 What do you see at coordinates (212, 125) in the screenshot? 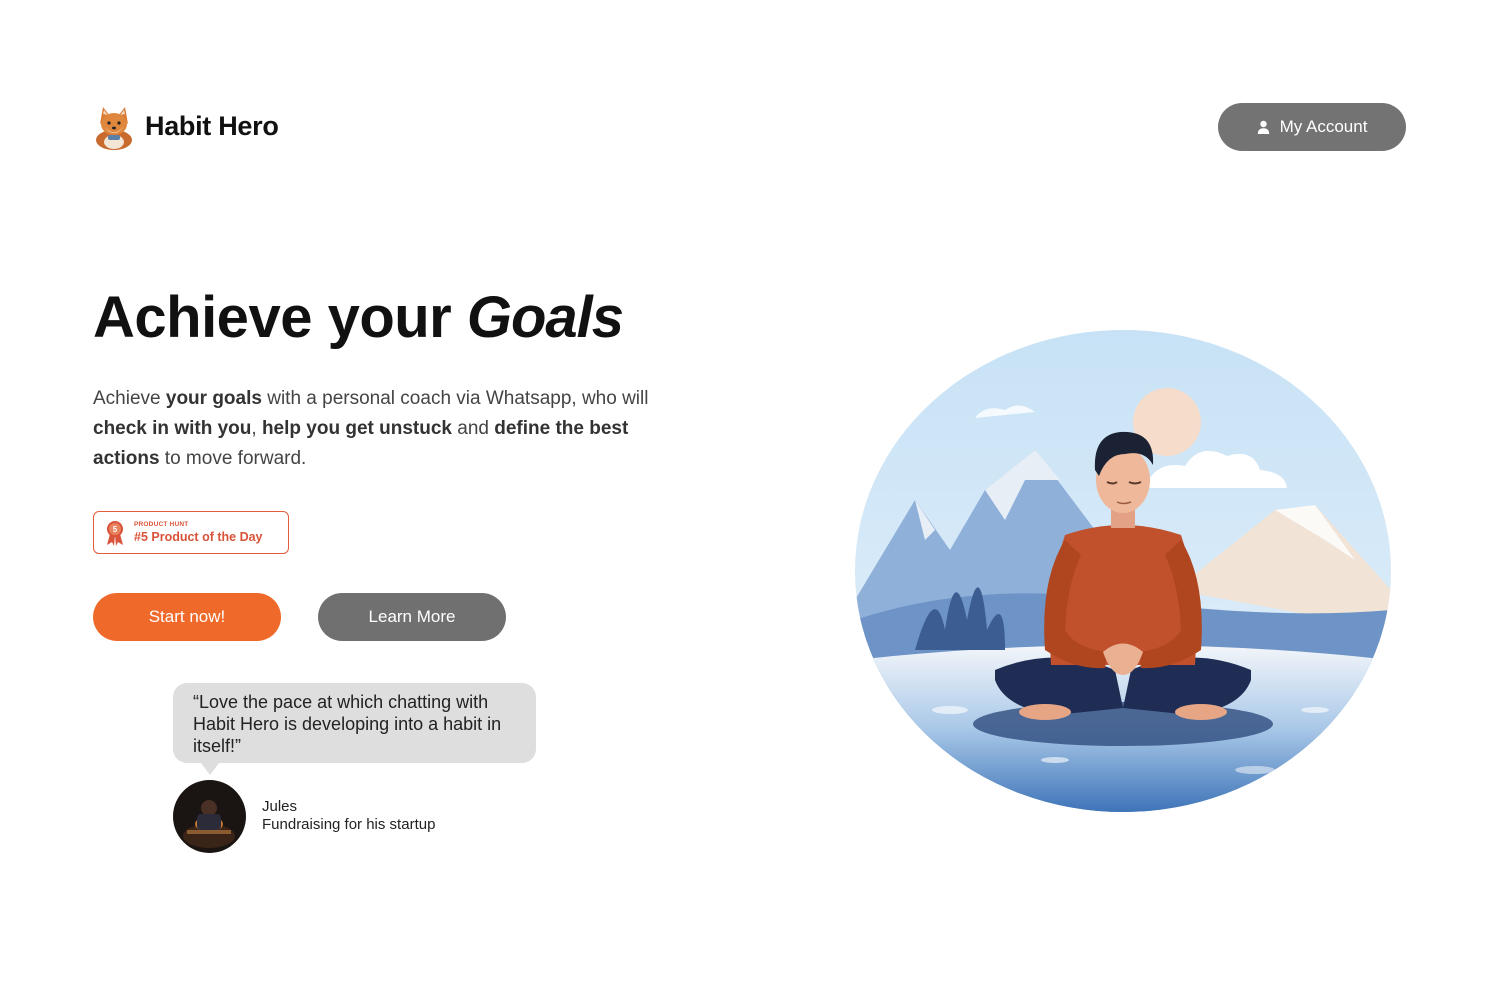
I see `brand-name: Habit Hero` at bounding box center [212, 125].